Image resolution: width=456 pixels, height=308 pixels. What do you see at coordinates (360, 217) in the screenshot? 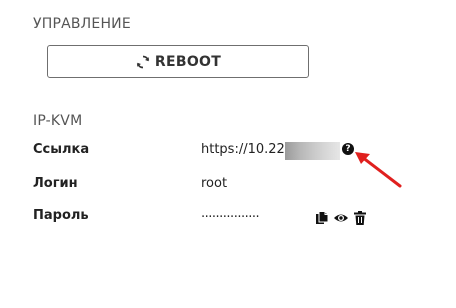
I see `trash-icon` at bounding box center [360, 217].